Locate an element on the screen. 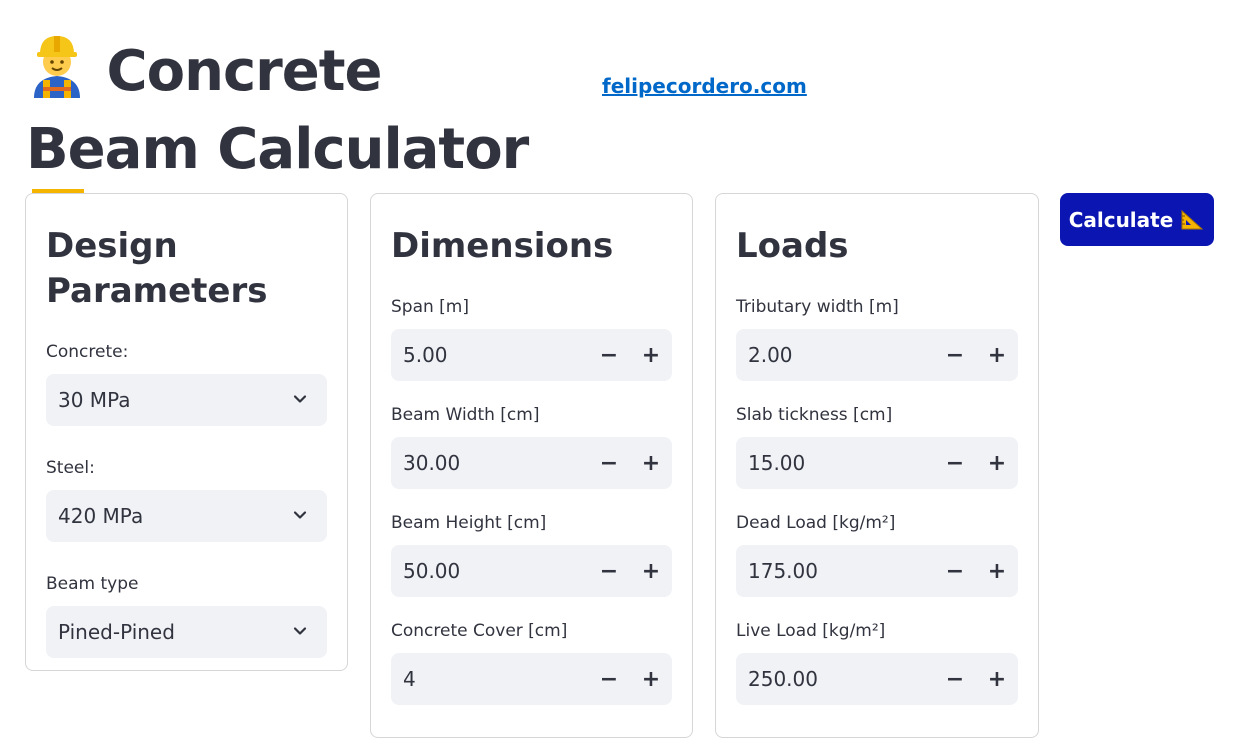  slab-thickness-value: 15.00 is located at coordinates (841, 463).